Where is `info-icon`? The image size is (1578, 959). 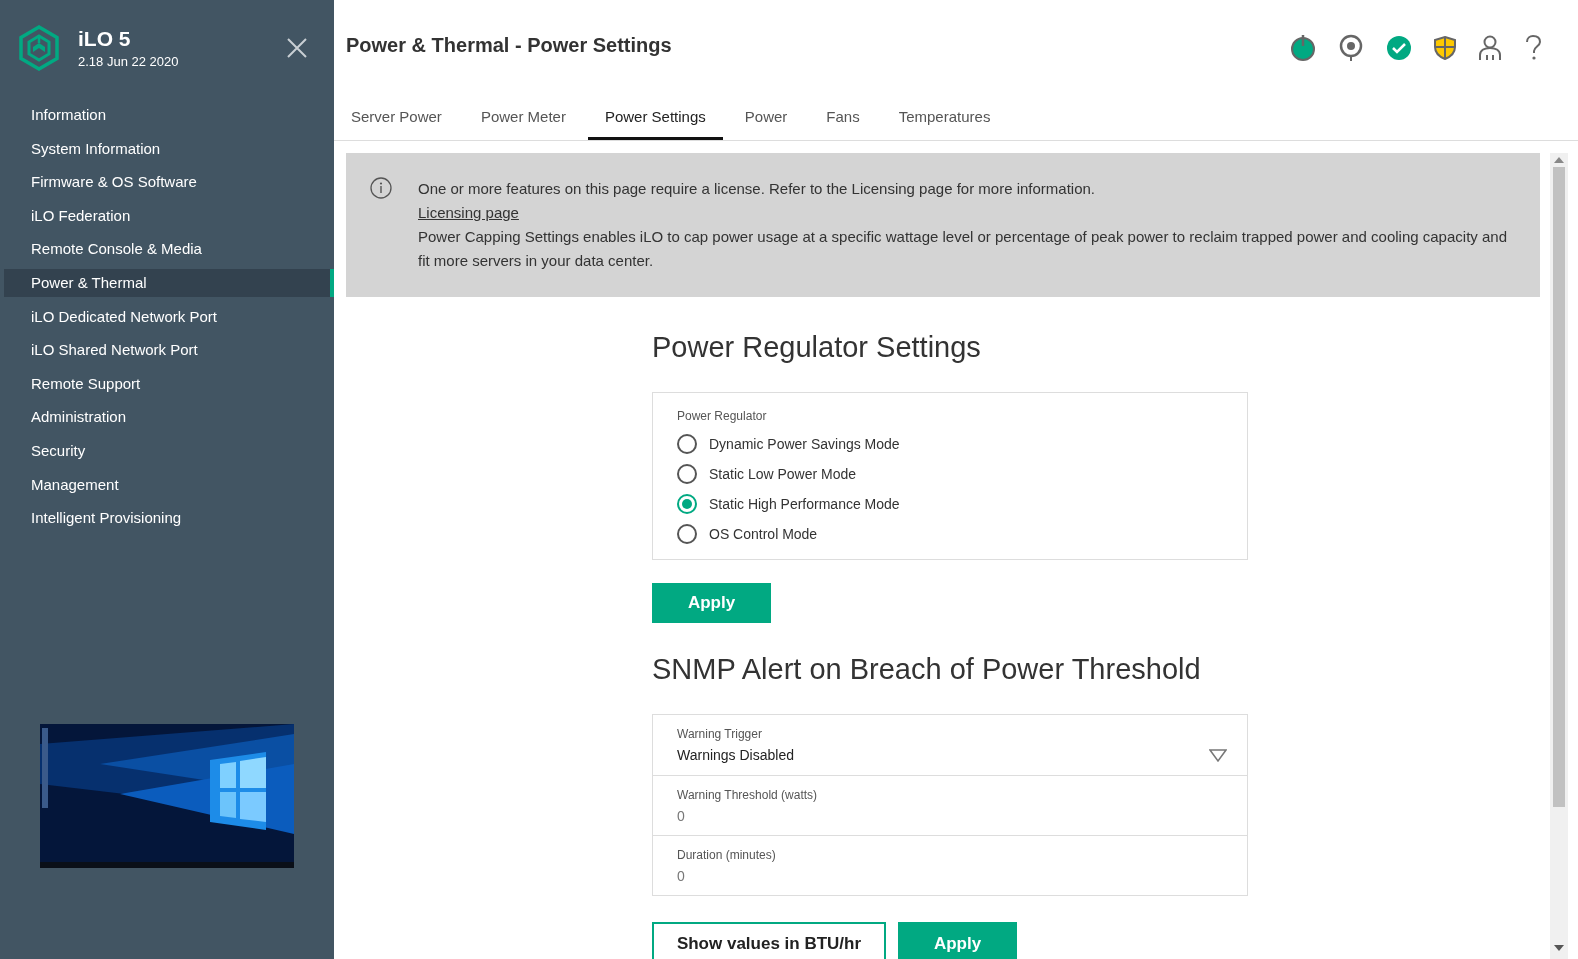 info-icon is located at coordinates (381, 188).